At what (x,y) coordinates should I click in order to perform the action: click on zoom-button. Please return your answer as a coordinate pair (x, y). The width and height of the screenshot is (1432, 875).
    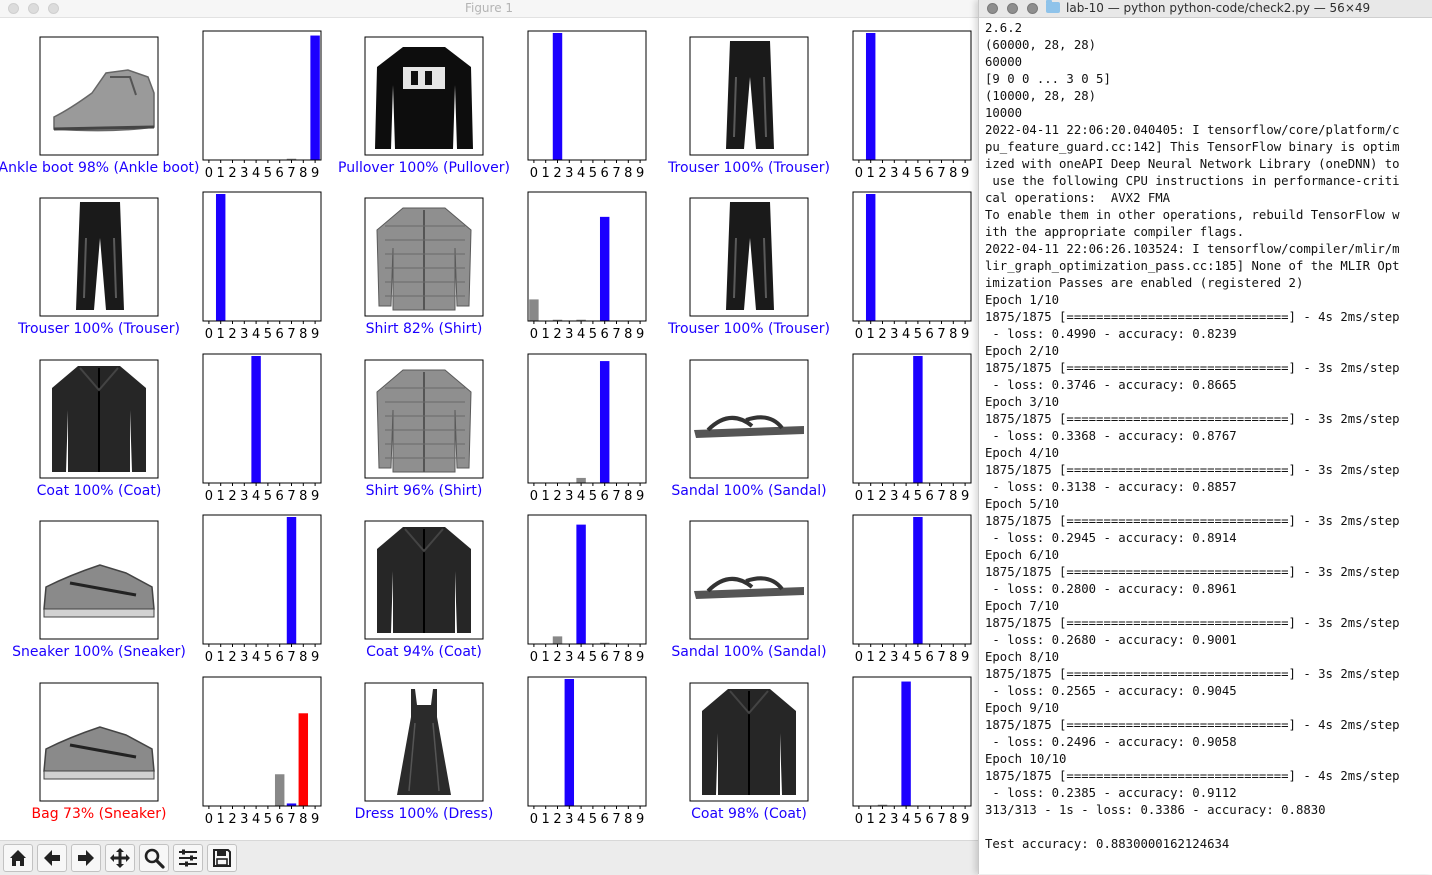
    Looking at the image, I should click on (154, 858).